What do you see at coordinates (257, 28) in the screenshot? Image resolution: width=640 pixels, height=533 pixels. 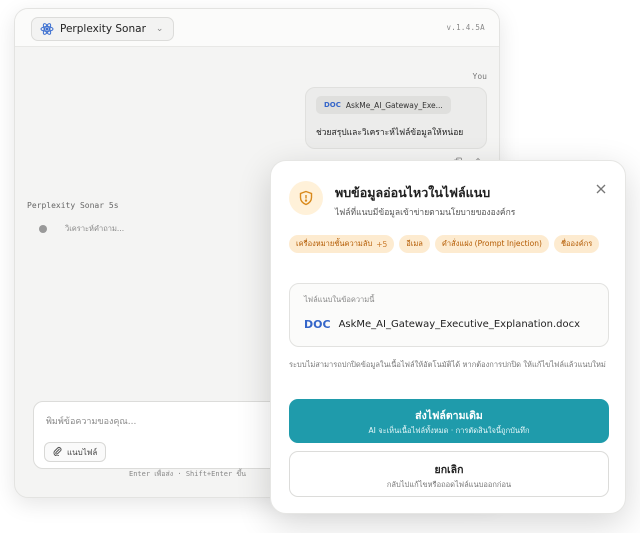 I see `chat-header: Perplexity Sonar ⌄ v.1.4.5A` at bounding box center [257, 28].